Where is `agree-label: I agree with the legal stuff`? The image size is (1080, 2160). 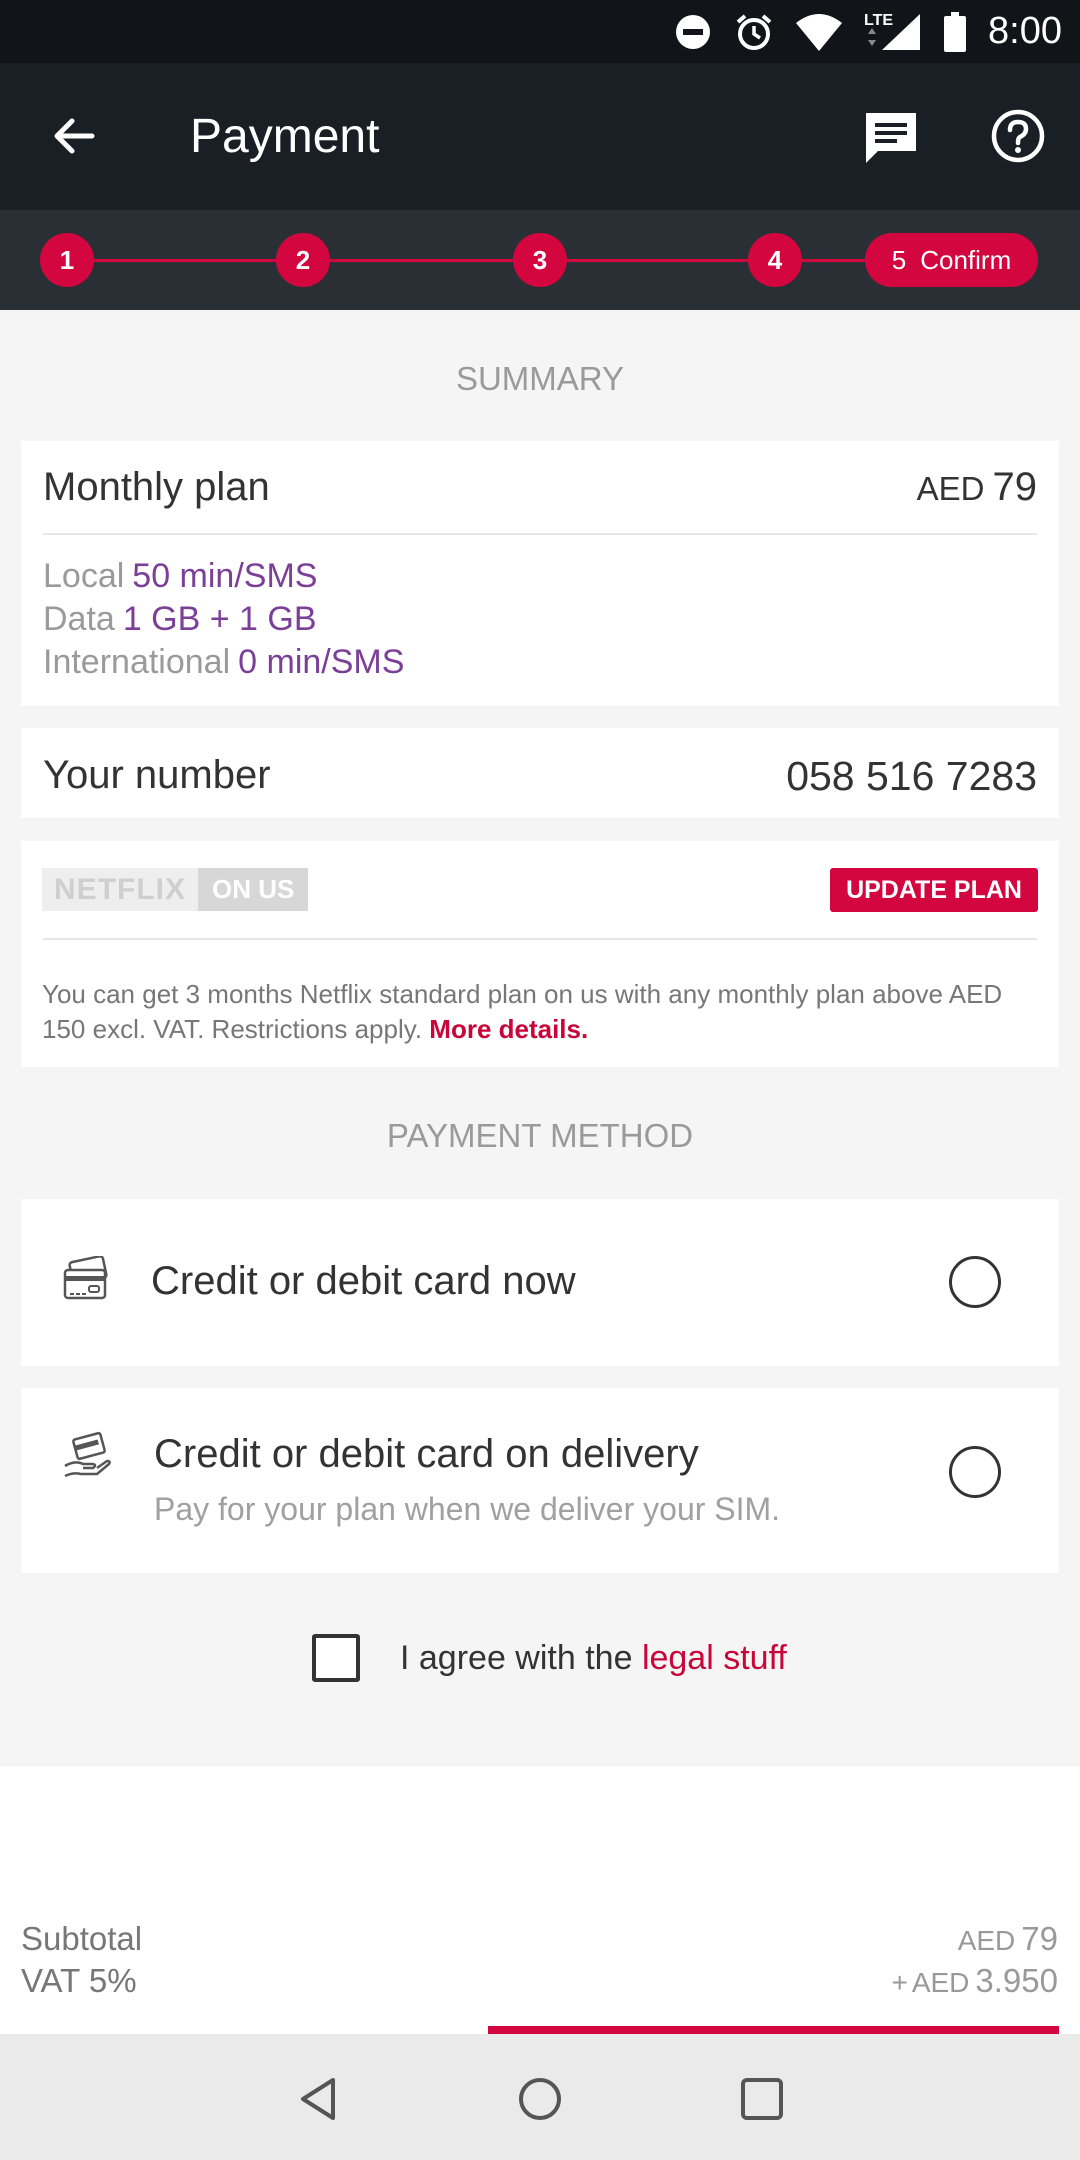 agree-label: I agree with the legal stuff is located at coordinates (593, 1658).